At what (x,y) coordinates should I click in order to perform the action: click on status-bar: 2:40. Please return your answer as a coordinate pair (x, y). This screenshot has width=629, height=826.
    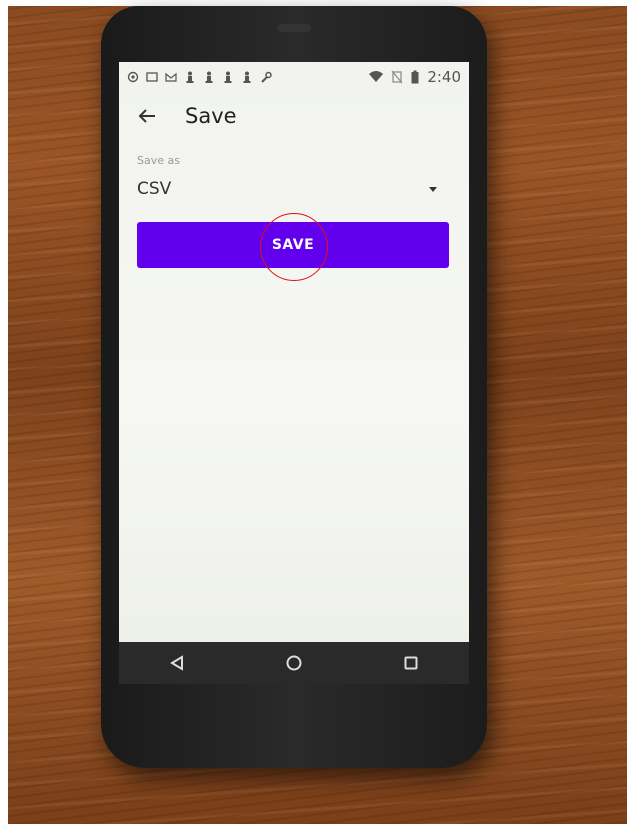
    Looking at the image, I should click on (294, 77).